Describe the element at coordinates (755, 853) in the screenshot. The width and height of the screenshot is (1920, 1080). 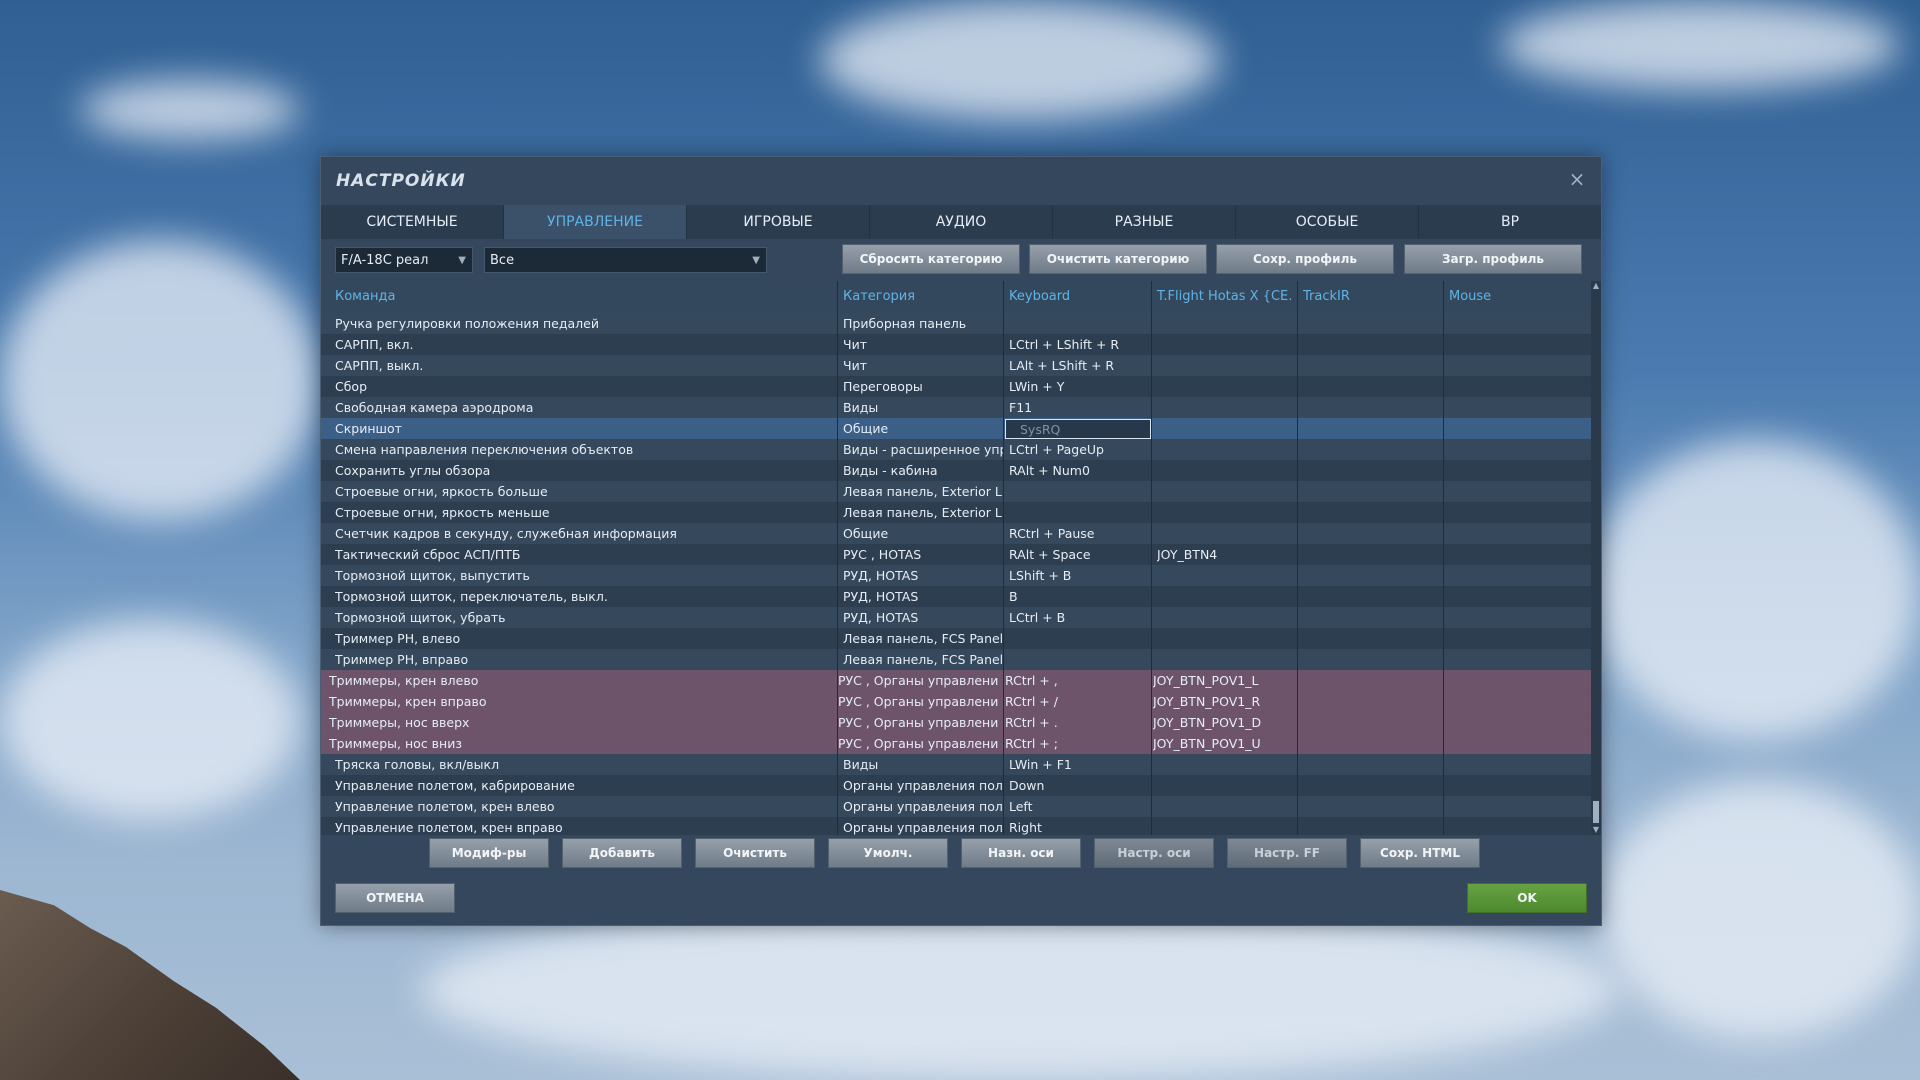
I see `bottom-button-2: Очистить` at that location.